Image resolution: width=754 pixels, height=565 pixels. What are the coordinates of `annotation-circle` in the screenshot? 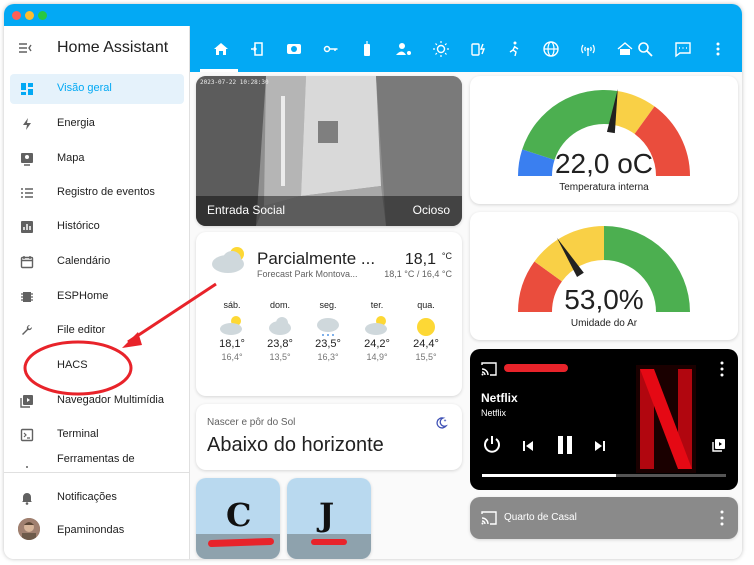 It's located at (78, 368).